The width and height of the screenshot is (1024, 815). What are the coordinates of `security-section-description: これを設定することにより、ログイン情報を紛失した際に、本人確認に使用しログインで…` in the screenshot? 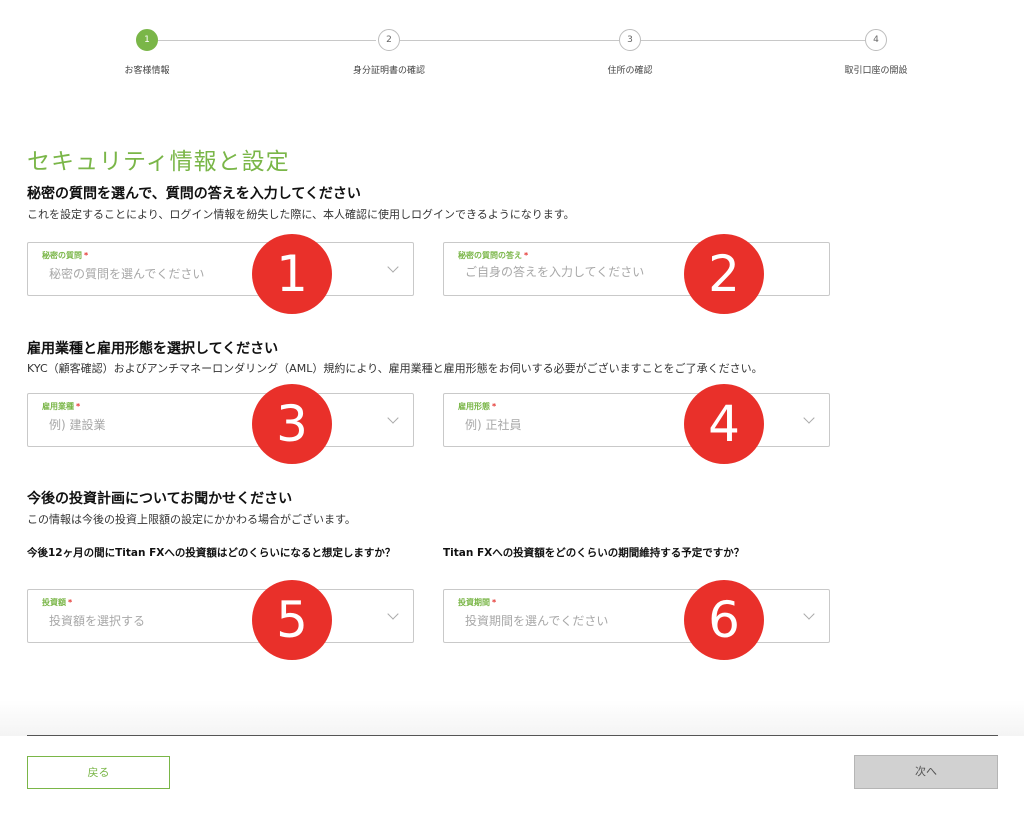 It's located at (301, 214).